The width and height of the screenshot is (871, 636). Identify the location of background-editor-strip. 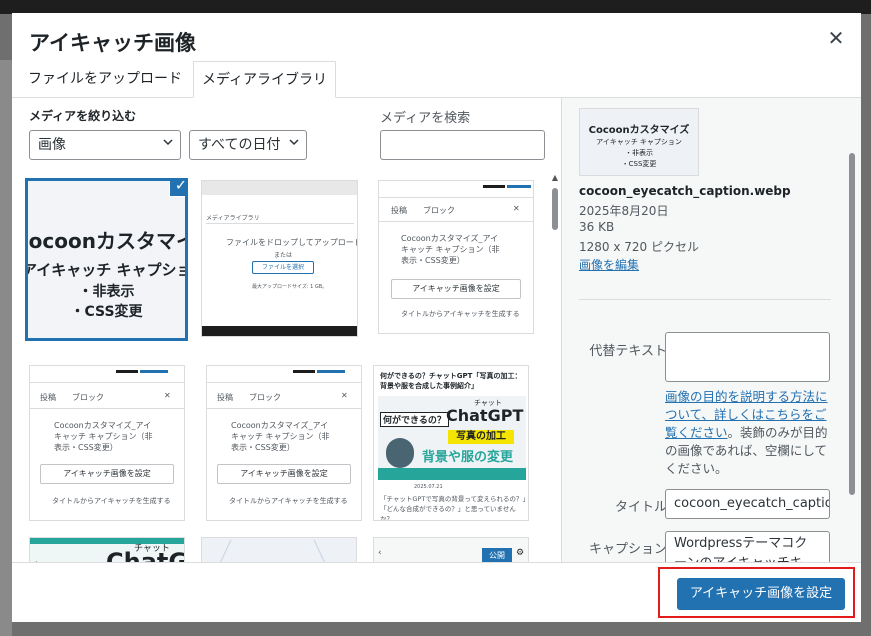
(6, 348).